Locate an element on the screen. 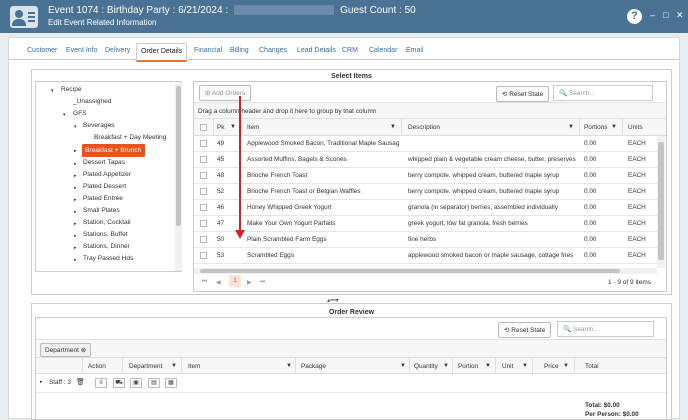 This screenshot has width=688, height=420. tree-item-beverages: Beverages is located at coordinates (99, 125).